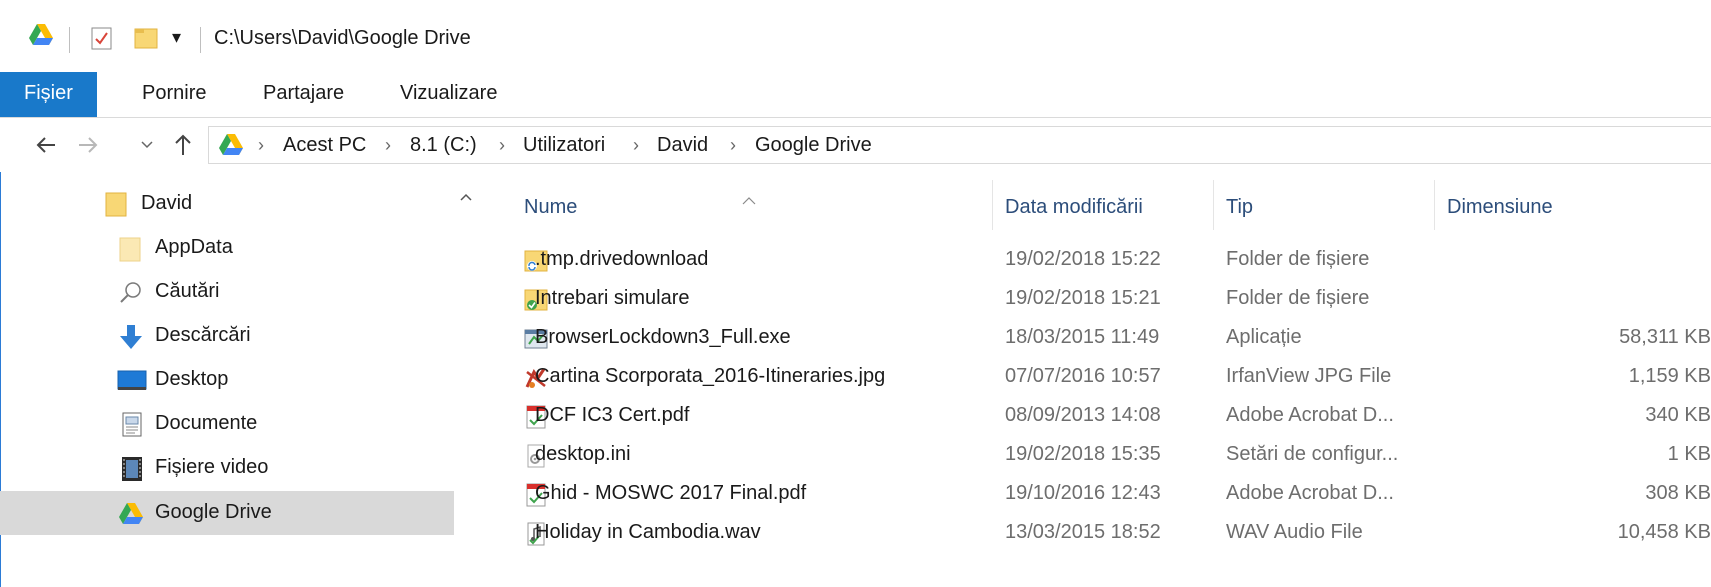 This screenshot has height=587, width=1711. I want to click on document-icon, so click(134, 425).